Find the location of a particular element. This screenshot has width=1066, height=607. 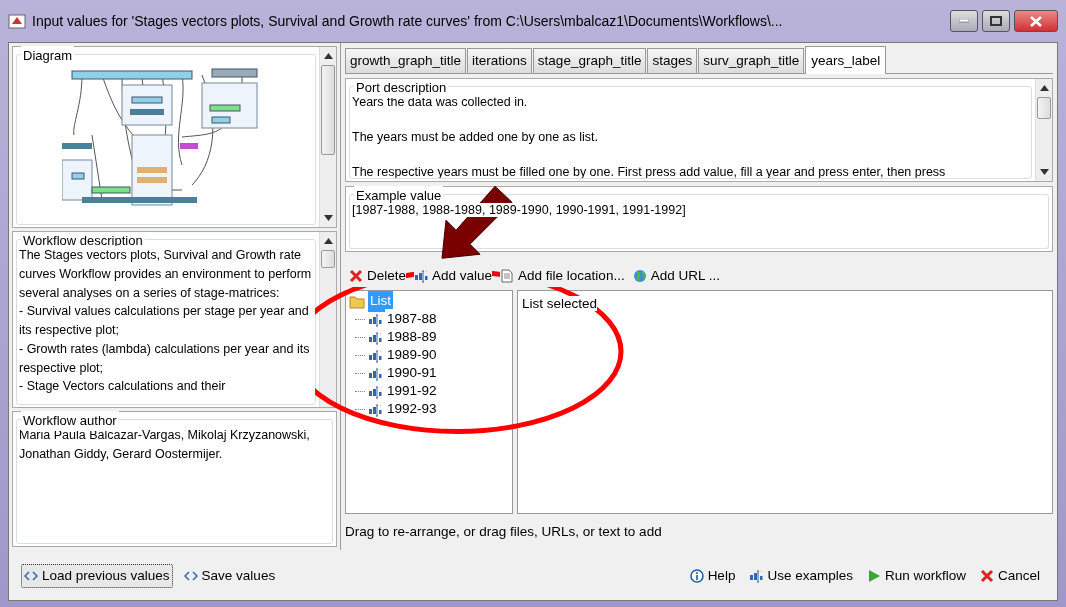

tab: stage_graph_title is located at coordinates (589, 61).